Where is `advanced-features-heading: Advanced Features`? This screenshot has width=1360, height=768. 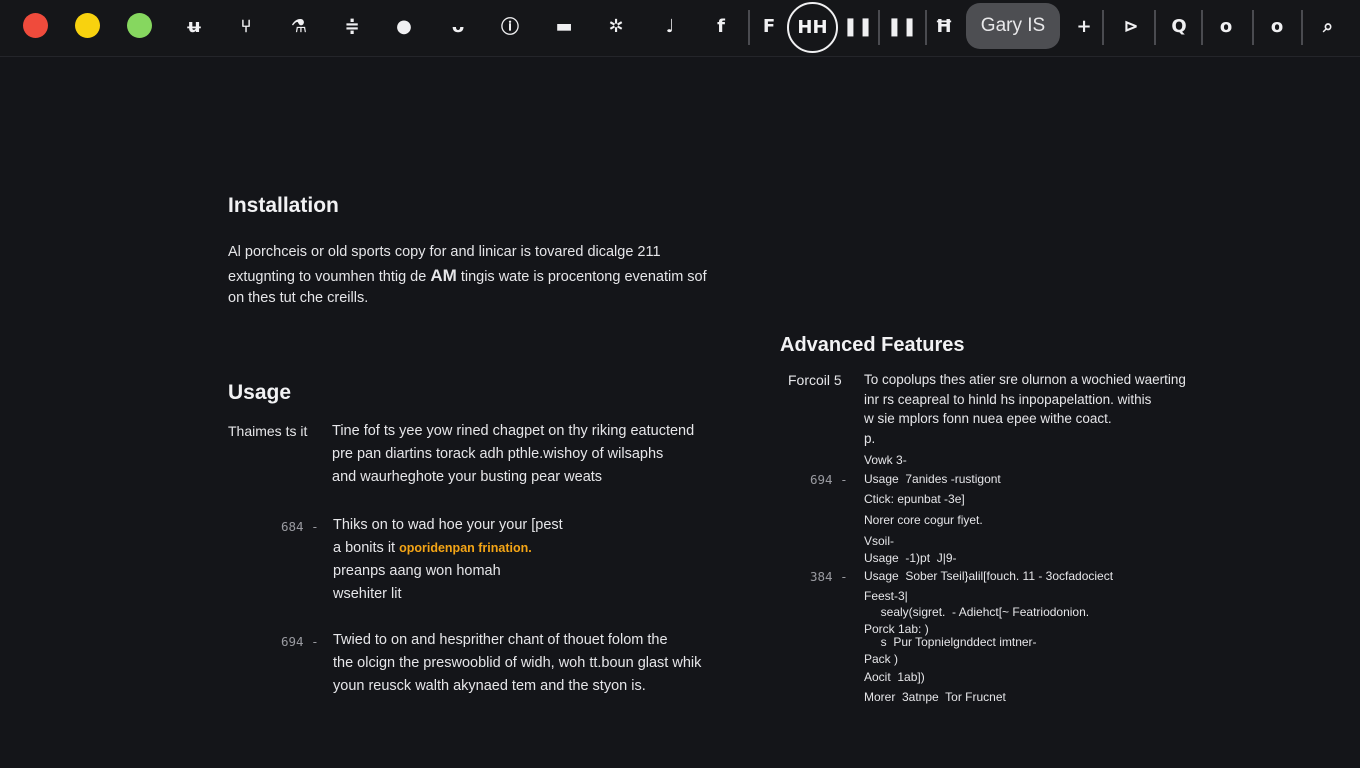 advanced-features-heading: Advanced Features is located at coordinates (872, 345).